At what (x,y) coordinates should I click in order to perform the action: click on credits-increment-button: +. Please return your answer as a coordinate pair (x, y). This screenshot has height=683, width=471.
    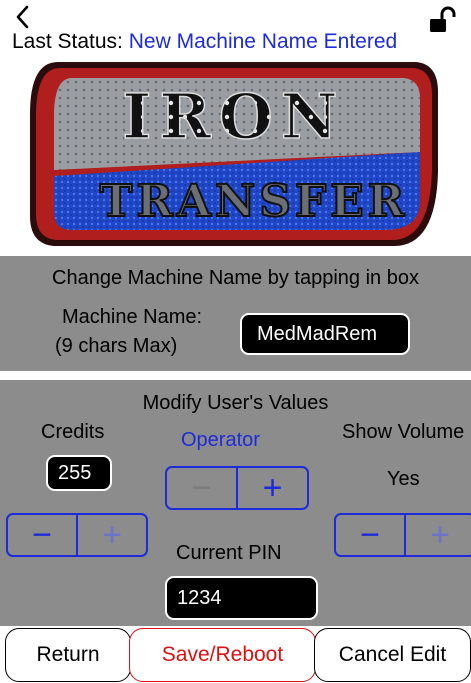
    Looking at the image, I should click on (111, 535).